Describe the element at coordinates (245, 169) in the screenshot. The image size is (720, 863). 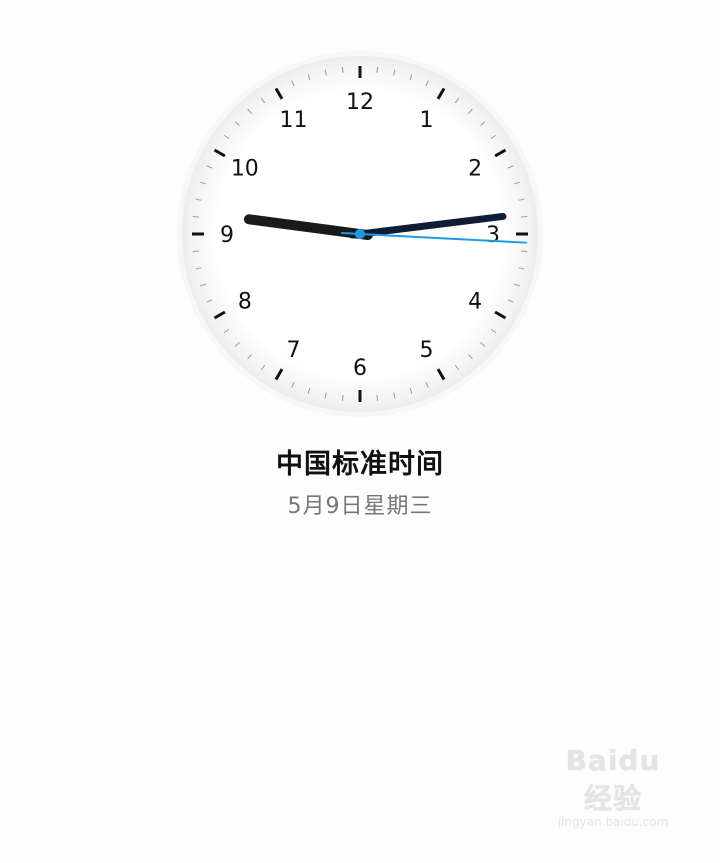
I see `clock-numeral: 10` at that location.